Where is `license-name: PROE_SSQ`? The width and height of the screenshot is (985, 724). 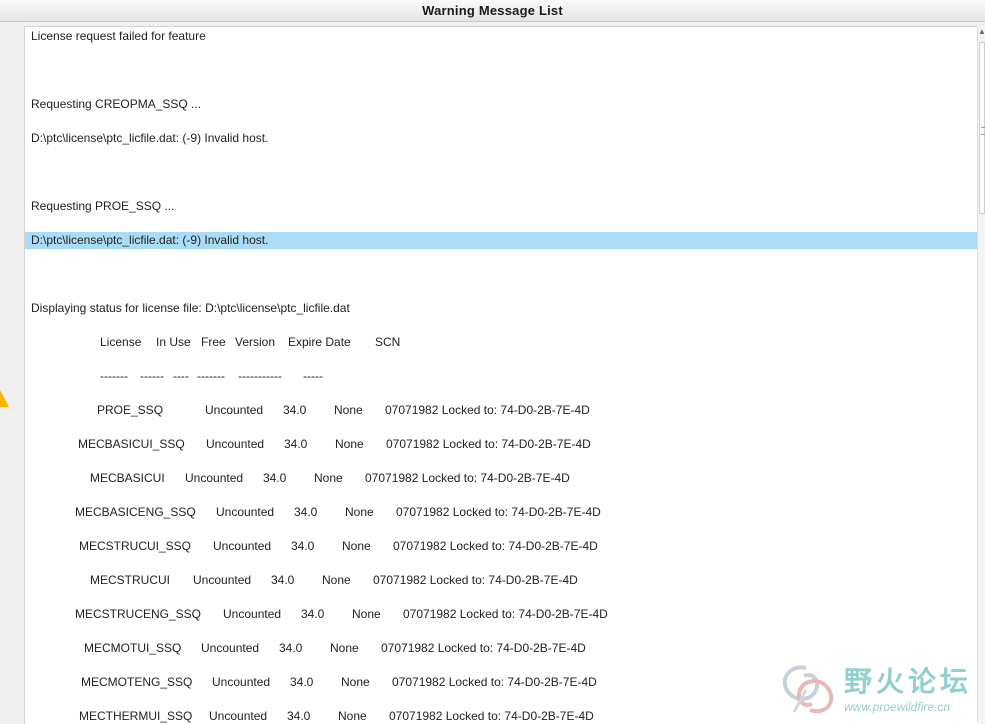
license-name: PROE_SSQ is located at coordinates (130, 410).